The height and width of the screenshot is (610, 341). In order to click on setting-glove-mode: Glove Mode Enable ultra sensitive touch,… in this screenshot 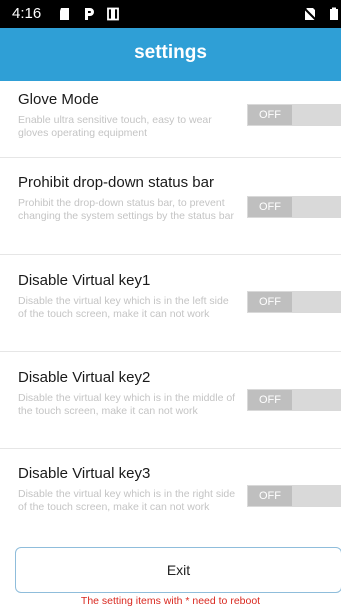, I will do `click(170, 119)`.